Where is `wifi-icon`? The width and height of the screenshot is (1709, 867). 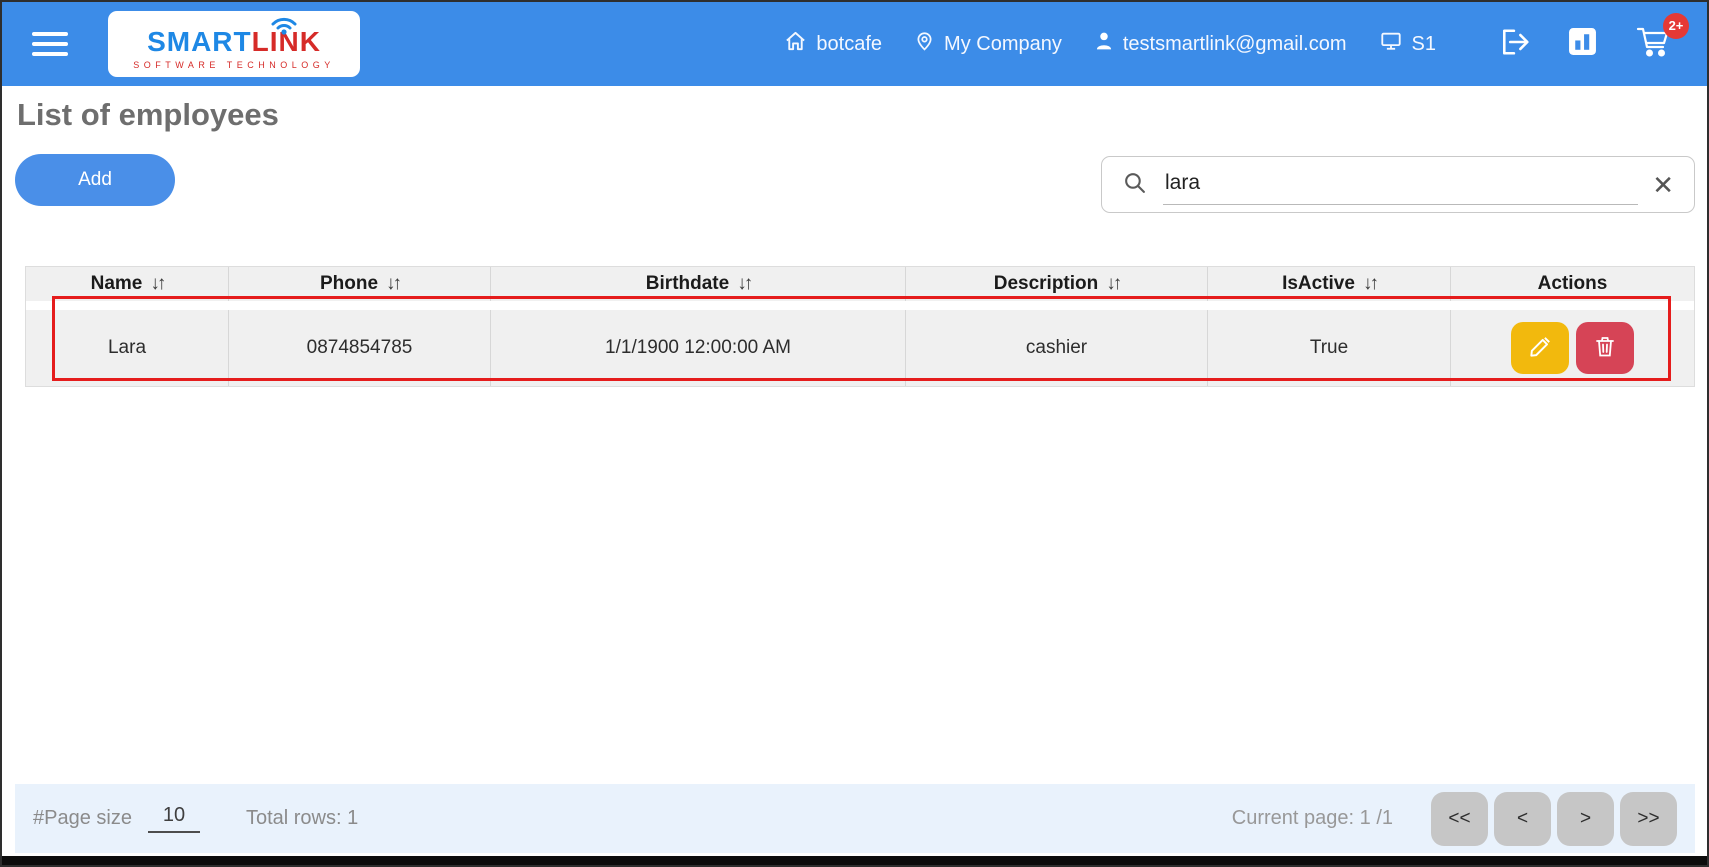
wifi-icon is located at coordinates (284, 27).